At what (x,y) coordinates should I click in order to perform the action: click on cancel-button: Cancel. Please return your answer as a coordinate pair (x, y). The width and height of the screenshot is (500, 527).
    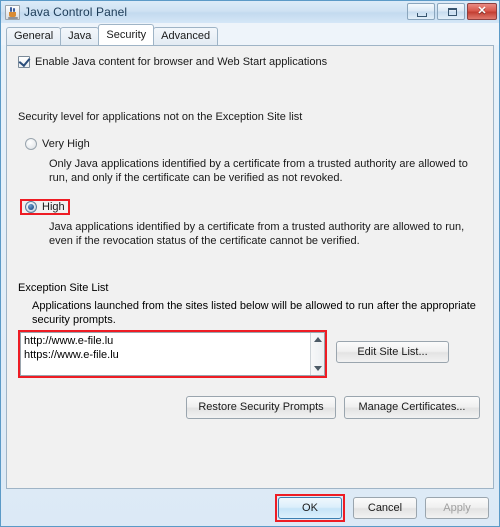
    Looking at the image, I should click on (385, 507).